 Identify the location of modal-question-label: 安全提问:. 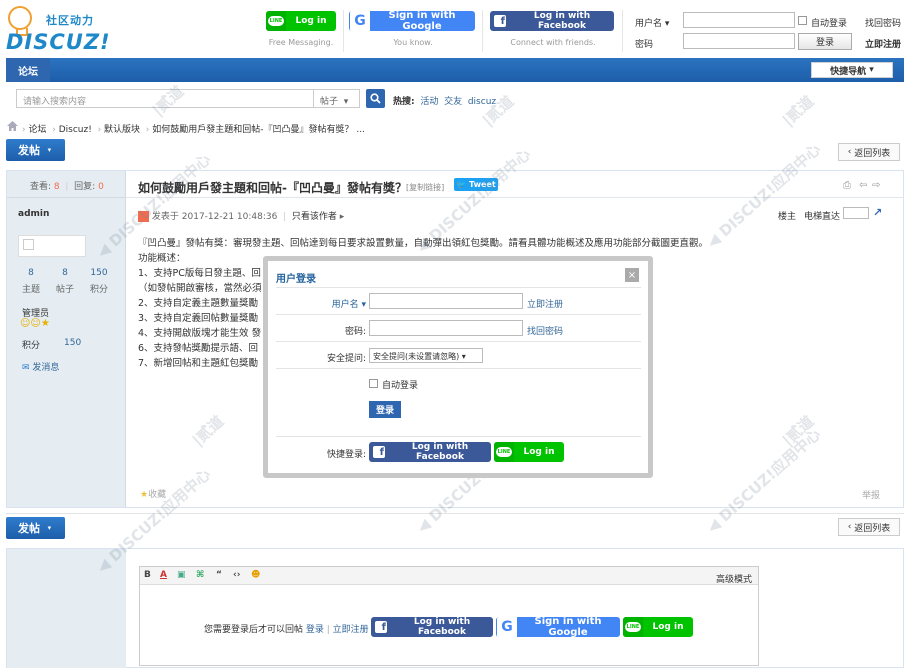
(346, 359).